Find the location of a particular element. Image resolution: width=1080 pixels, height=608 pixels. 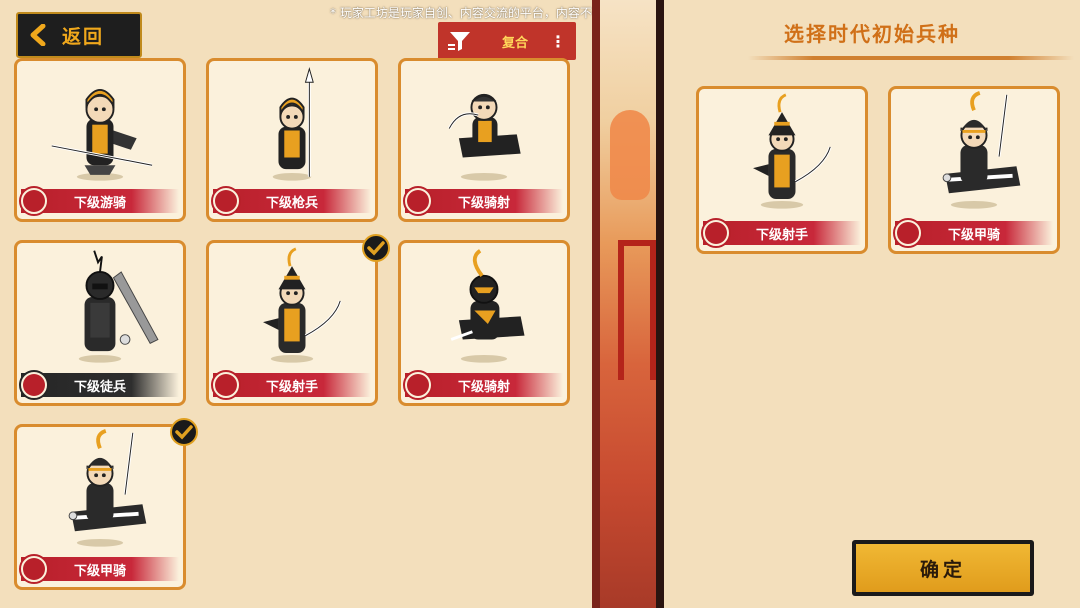

gate-decoration is located at coordinates (637, 310).